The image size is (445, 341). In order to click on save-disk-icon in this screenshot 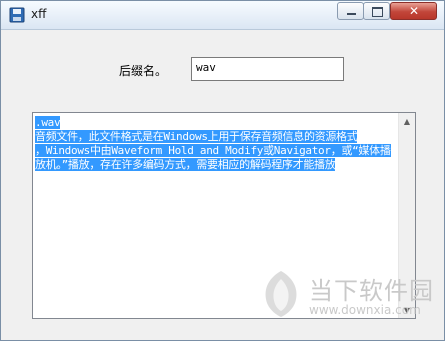, I will do `click(17, 15)`.